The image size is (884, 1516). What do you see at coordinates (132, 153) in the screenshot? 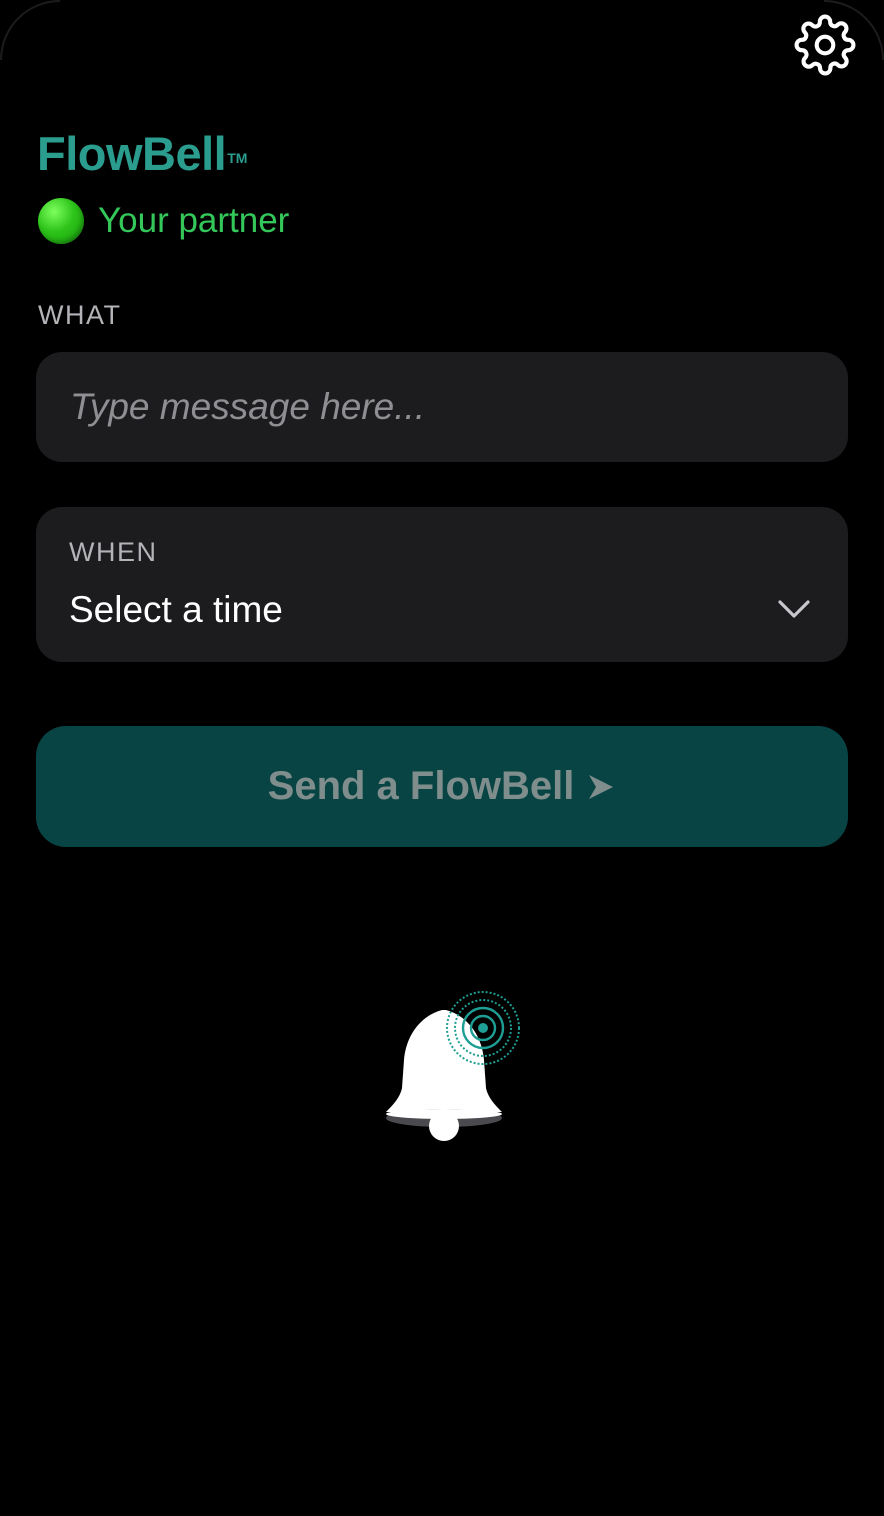
I see `app-name: FlowBell` at bounding box center [132, 153].